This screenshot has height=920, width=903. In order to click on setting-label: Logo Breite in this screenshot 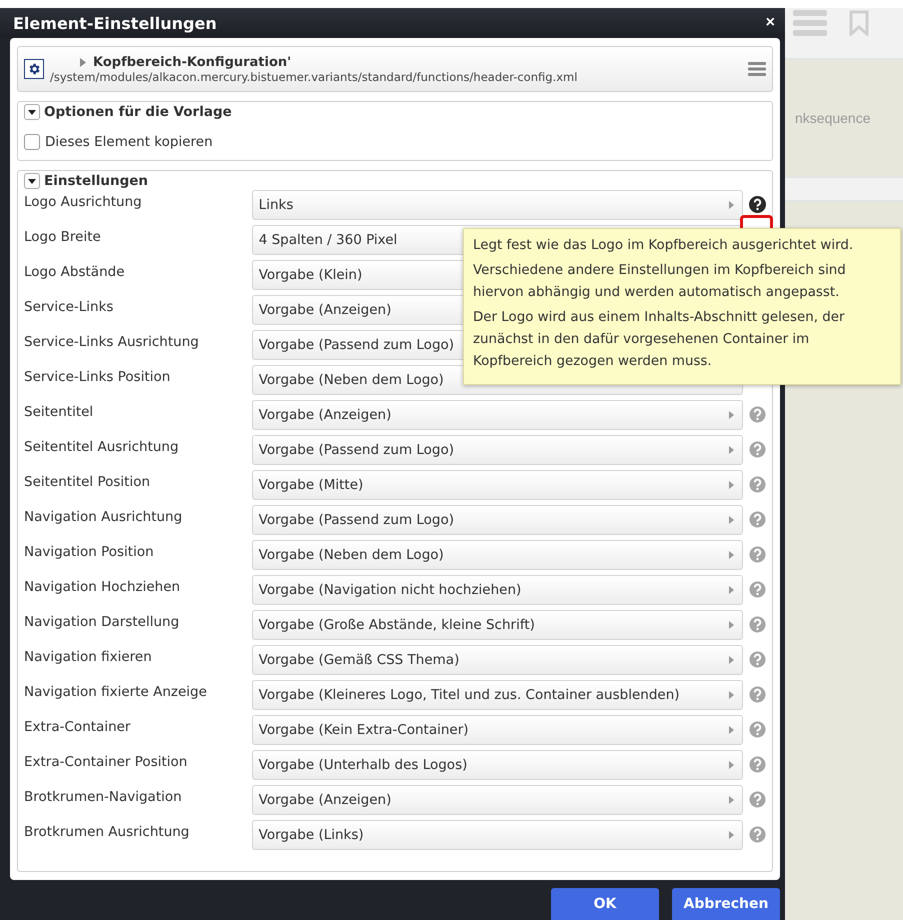, I will do `click(63, 236)`.